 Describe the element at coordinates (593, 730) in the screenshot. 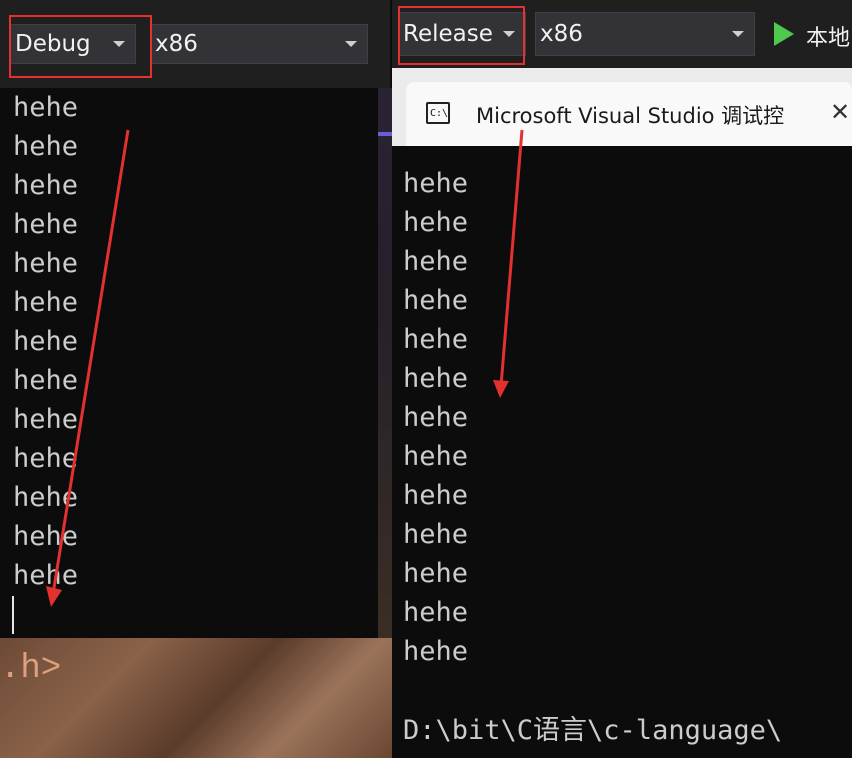

I see `working-directory-path: D:\bit\C语言\c-language\` at that location.